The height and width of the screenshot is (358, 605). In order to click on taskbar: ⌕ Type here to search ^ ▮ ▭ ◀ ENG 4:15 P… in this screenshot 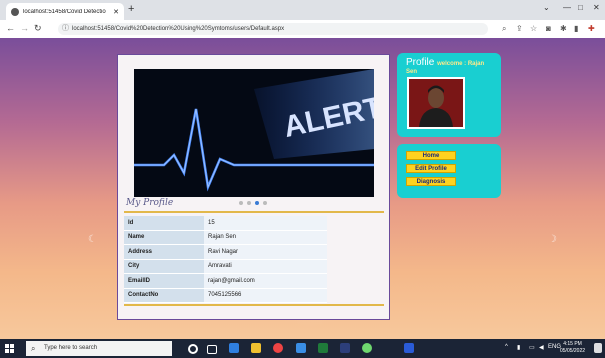, I will do `click(302, 348)`.